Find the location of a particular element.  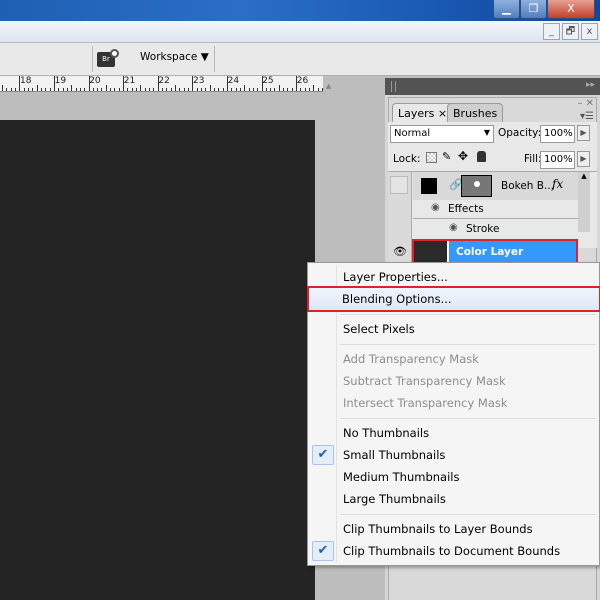

menu-item-clip-thumbnails-to-document-bounds: Clip Thumbnails to Document Bounds is located at coordinates (453, 551).